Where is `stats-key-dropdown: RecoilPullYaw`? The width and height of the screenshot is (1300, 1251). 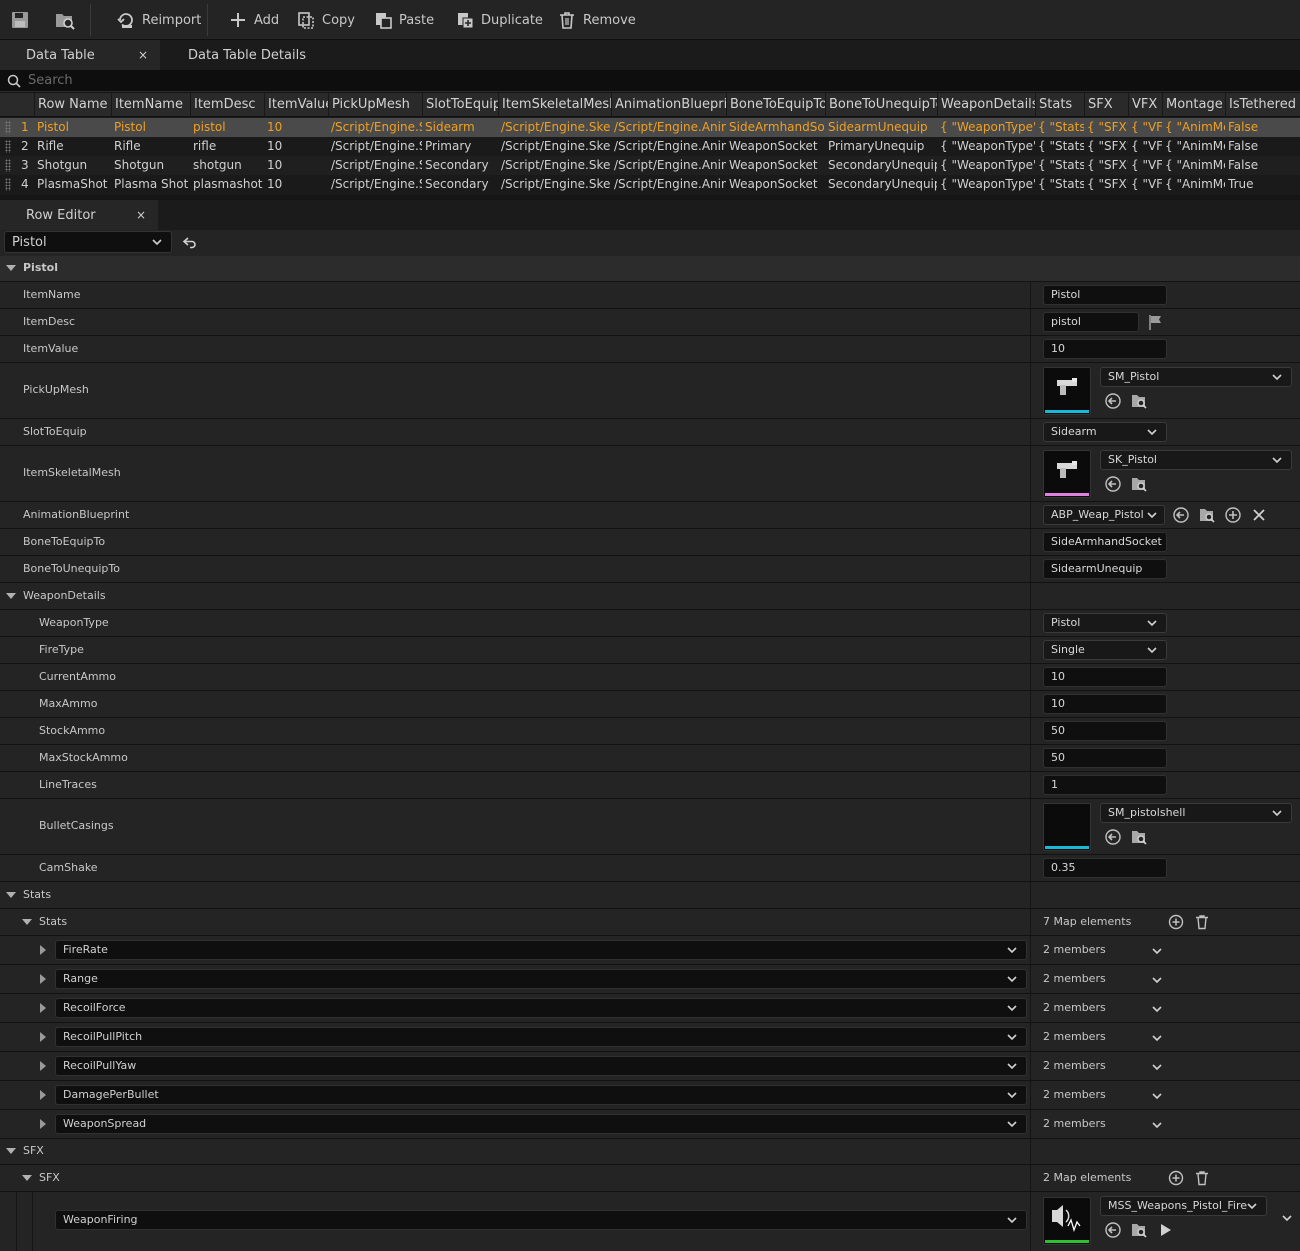 stats-key-dropdown: RecoilPullYaw is located at coordinates (541, 1066).